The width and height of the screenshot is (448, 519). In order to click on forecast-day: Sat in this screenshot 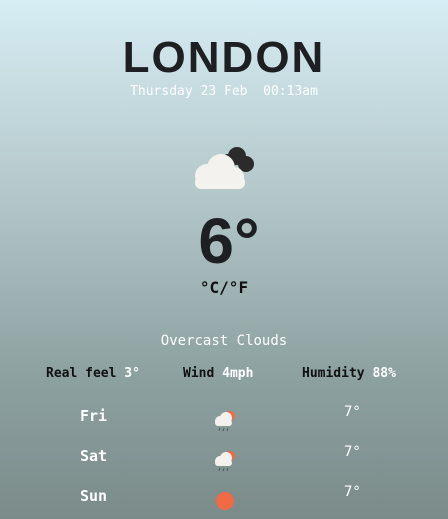, I will do `click(94, 456)`.